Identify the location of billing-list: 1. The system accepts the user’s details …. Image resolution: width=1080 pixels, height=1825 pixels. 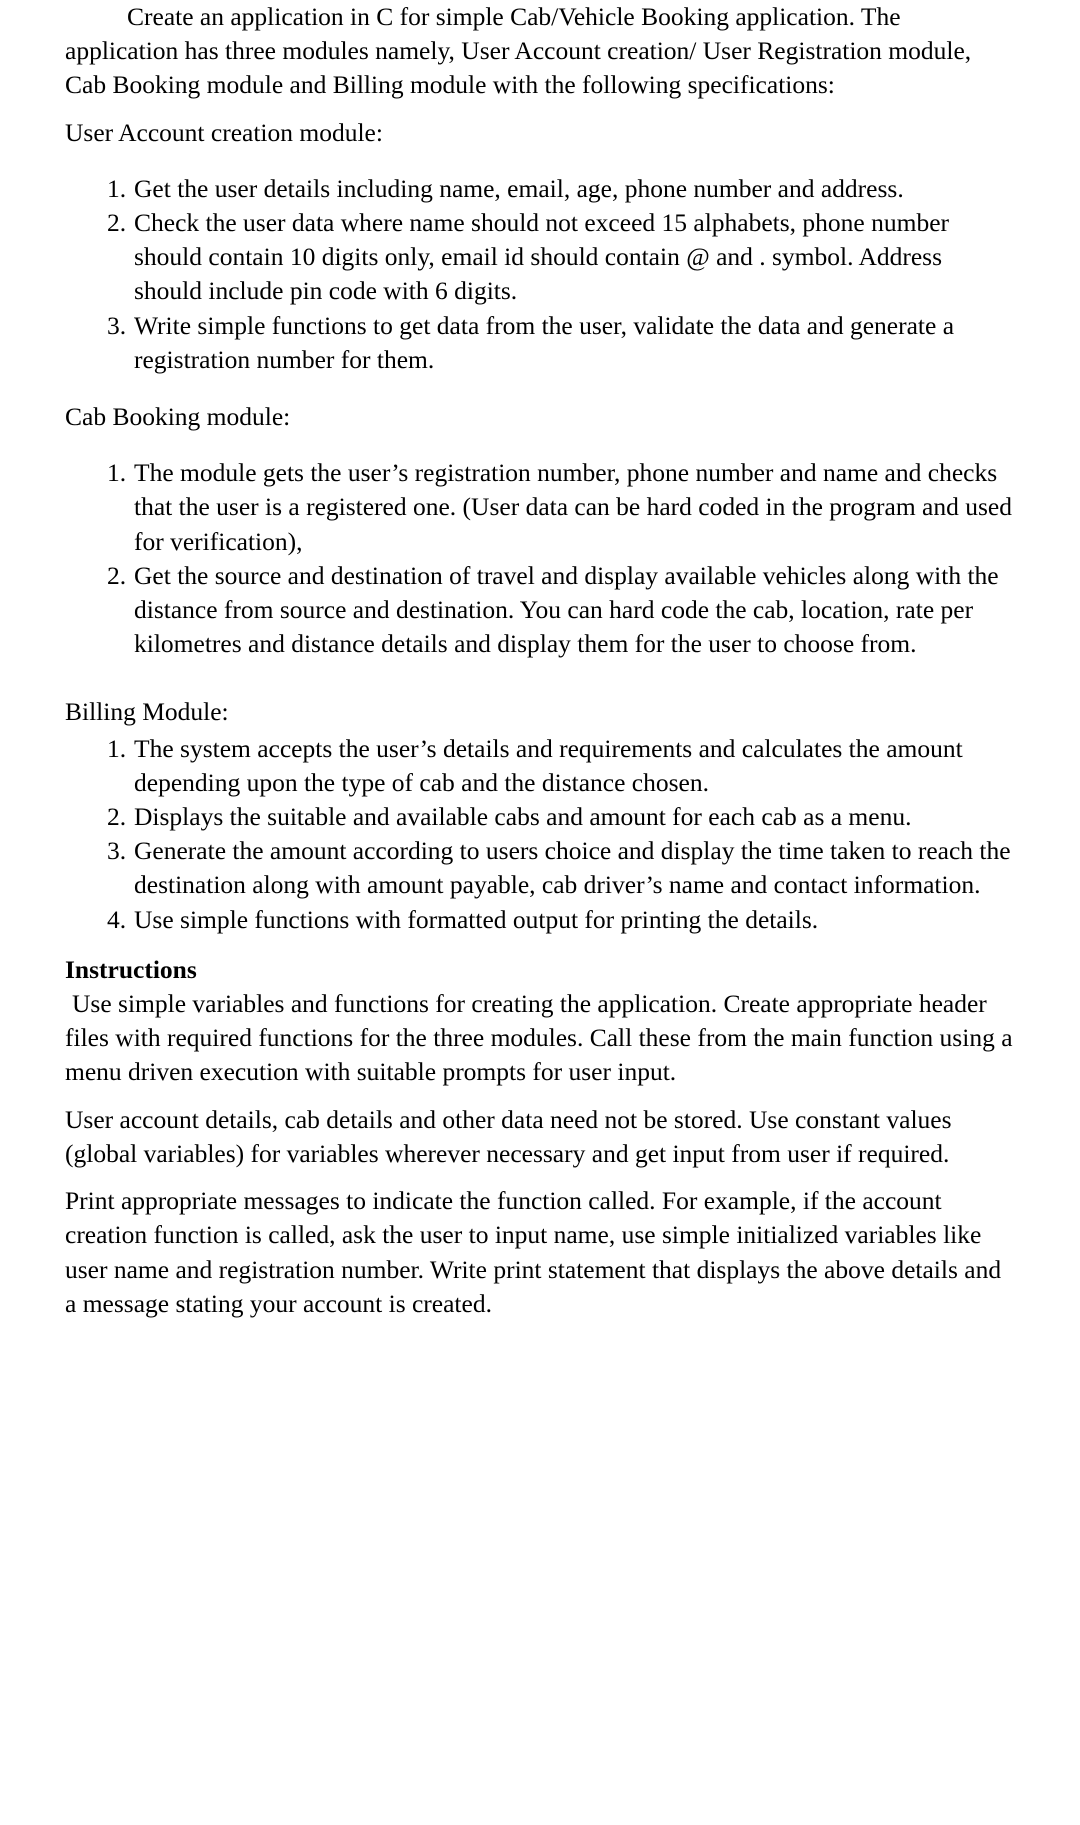
(540, 834).